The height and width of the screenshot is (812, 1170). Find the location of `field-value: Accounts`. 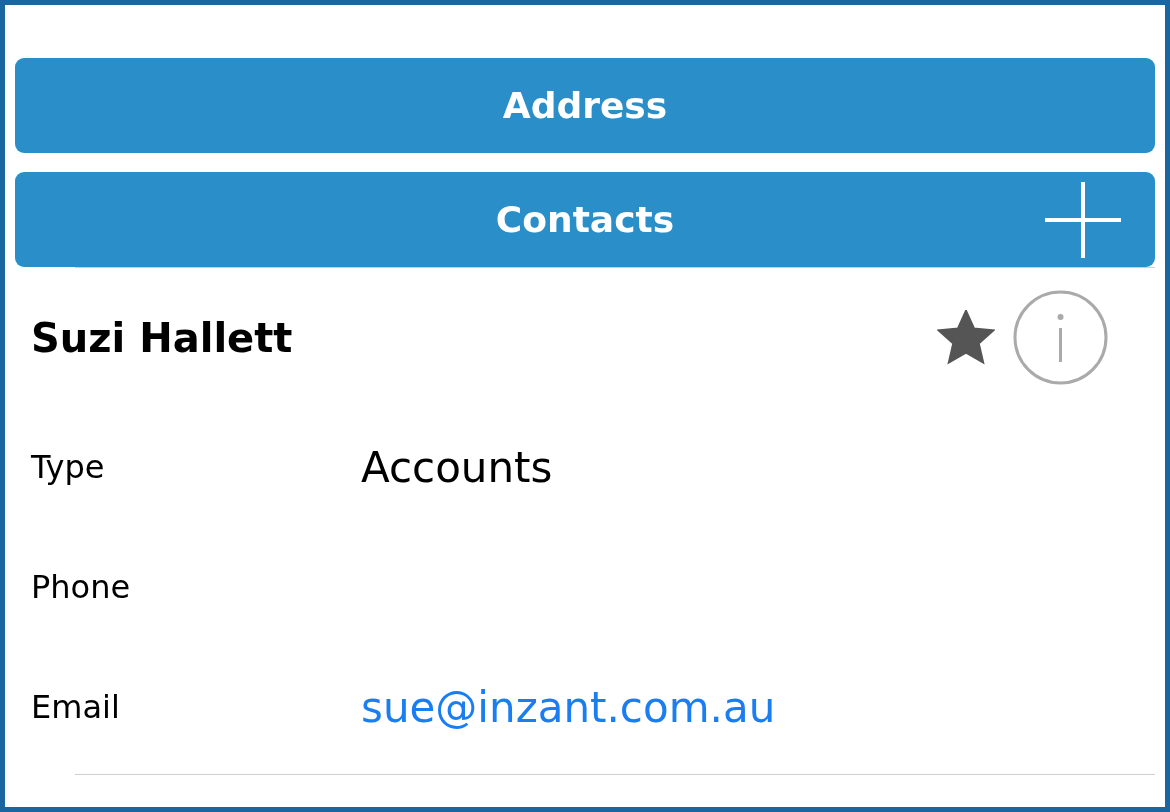

field-value: Accounts is located at coordinates (457, 467).